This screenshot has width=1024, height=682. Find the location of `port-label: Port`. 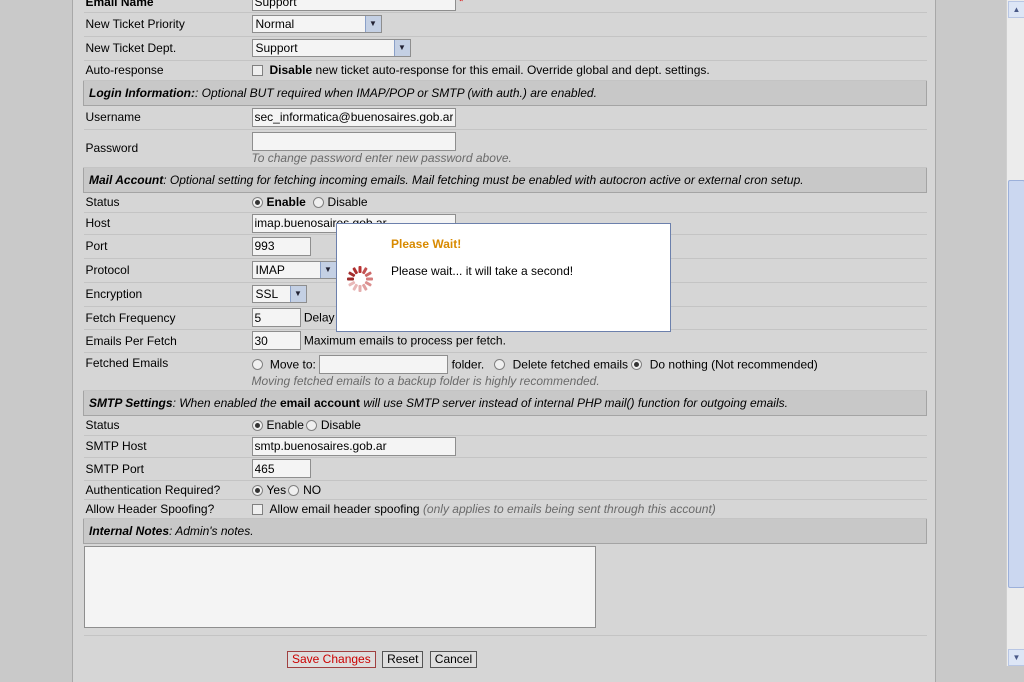

port-label: Port is located at coordinates (166, 246).